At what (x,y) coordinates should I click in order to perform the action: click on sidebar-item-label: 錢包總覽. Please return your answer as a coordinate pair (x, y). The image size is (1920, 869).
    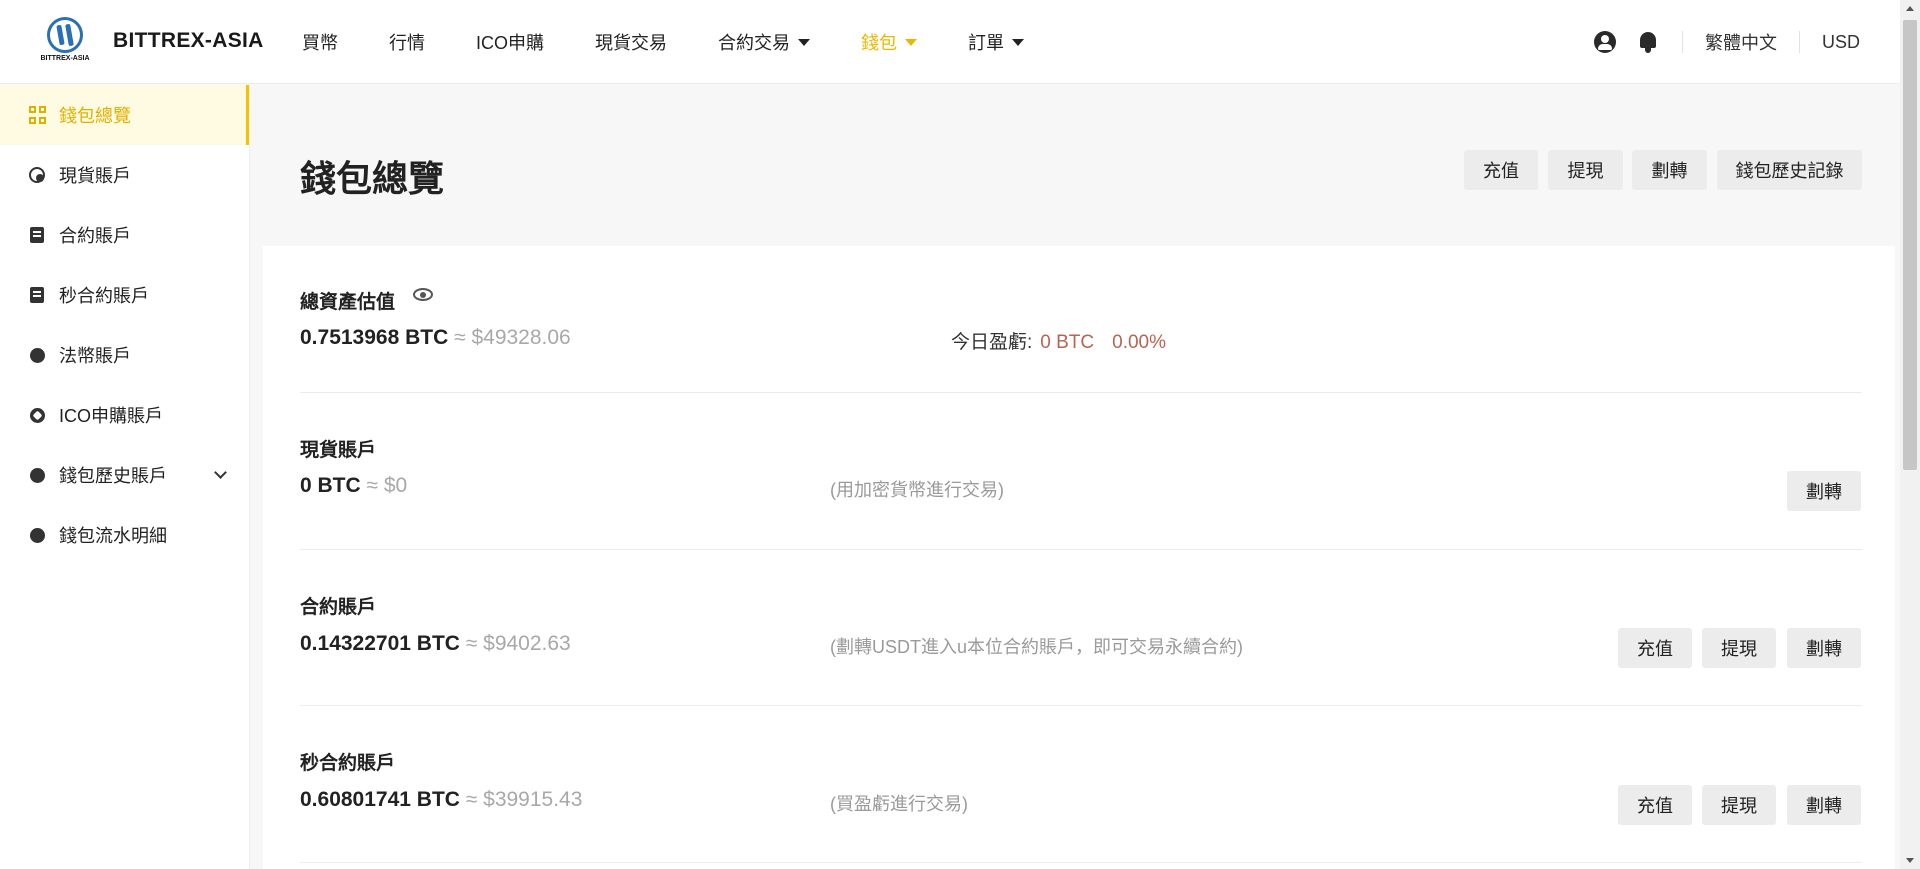
    Looking at the image, I should click on (95, 116).